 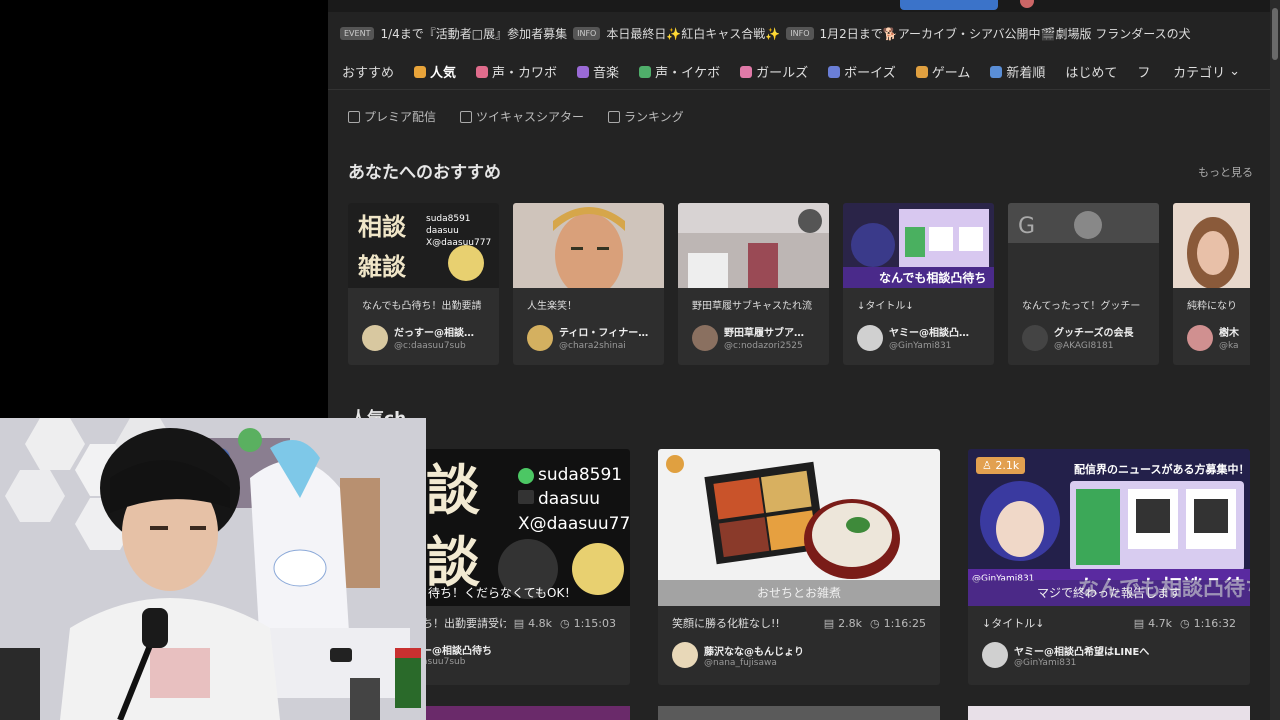 What do you see at coordinates (645, 71) in the screenshot?
I see `voice-icon` at bounding box center [645, 71].